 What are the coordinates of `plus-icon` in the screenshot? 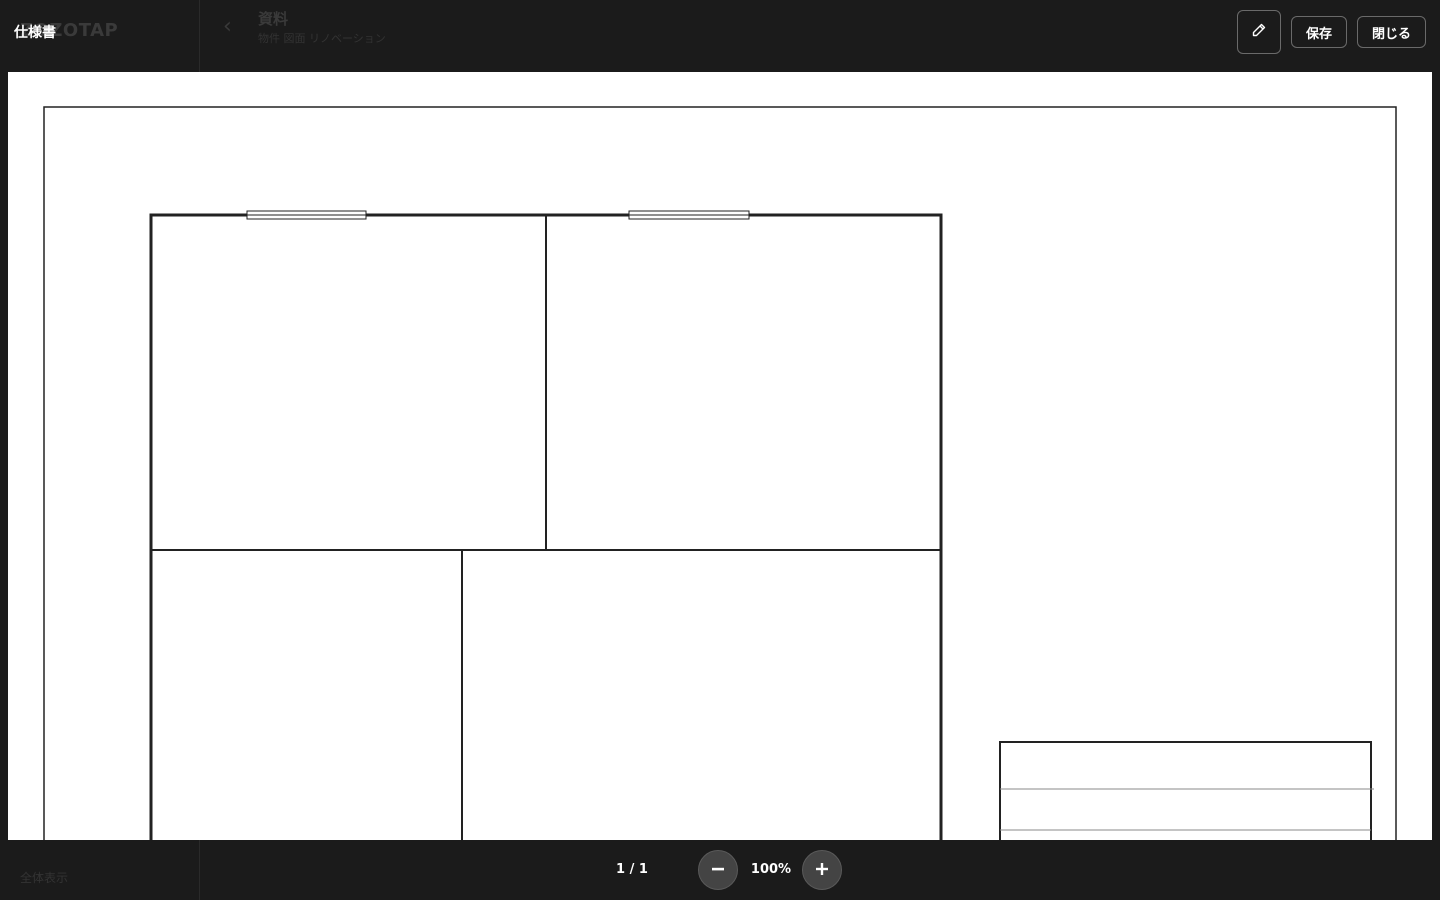 It's located at (822, 870).